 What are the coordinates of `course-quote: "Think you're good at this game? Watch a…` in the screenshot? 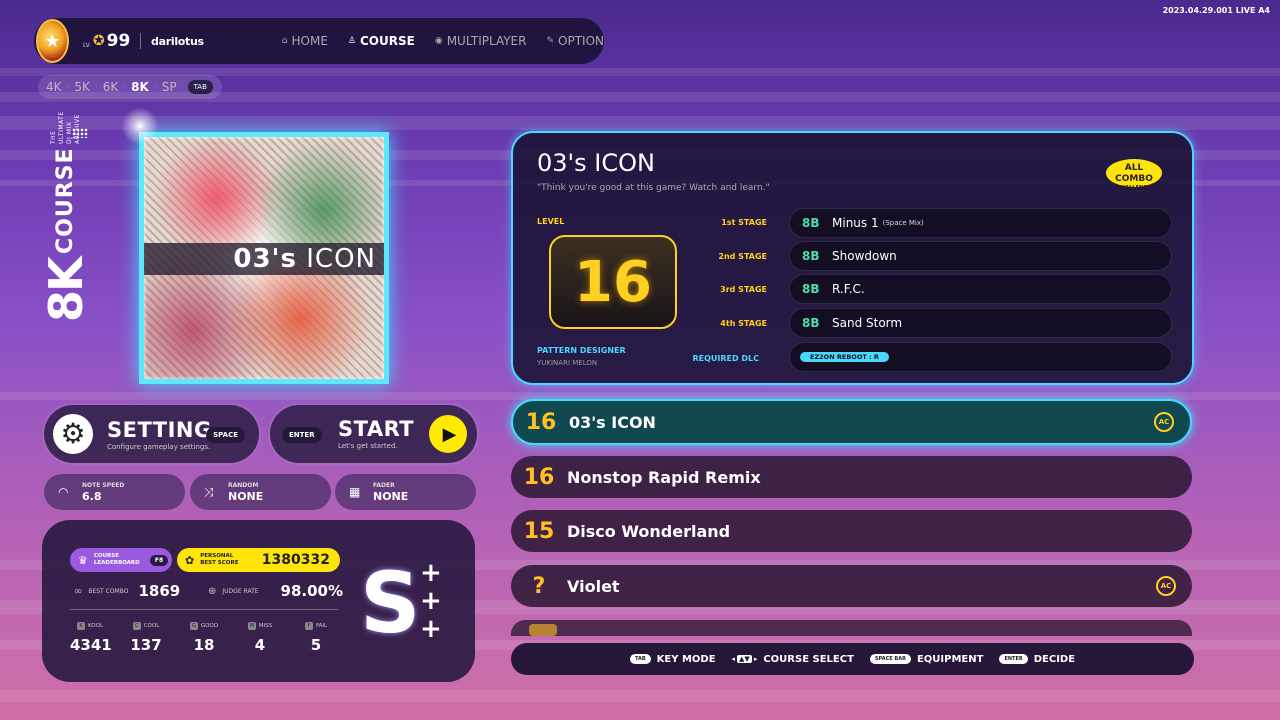 It's located at (653, 188).